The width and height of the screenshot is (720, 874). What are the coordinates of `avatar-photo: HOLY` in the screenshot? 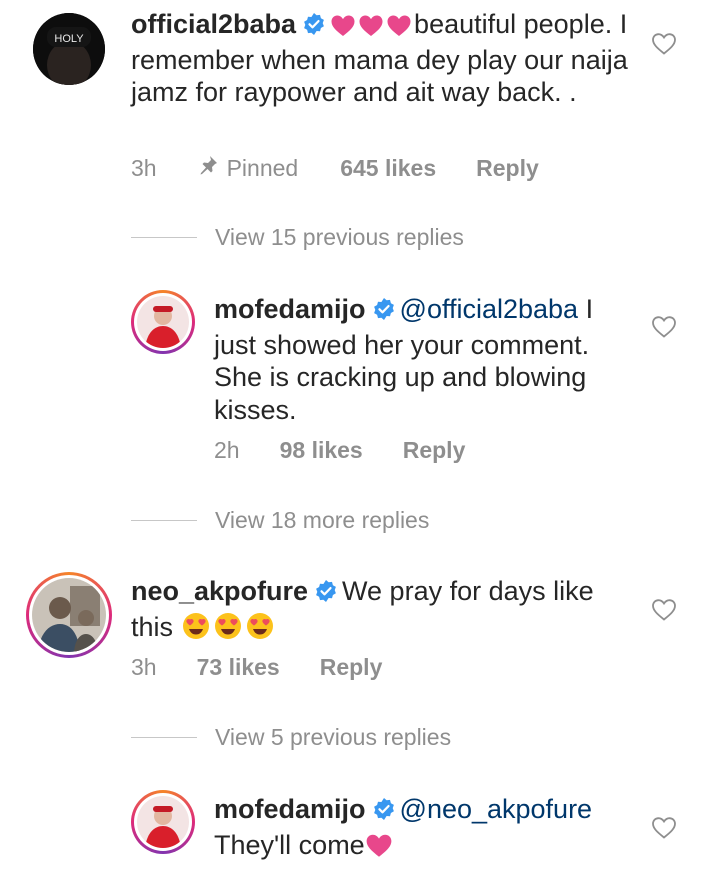 It's located at (69, 49).